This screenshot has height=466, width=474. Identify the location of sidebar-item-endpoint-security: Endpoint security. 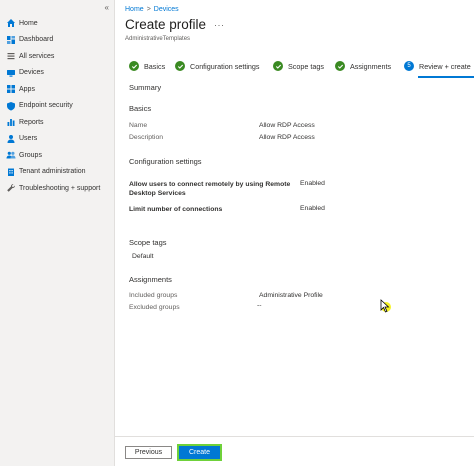
(59, 106).